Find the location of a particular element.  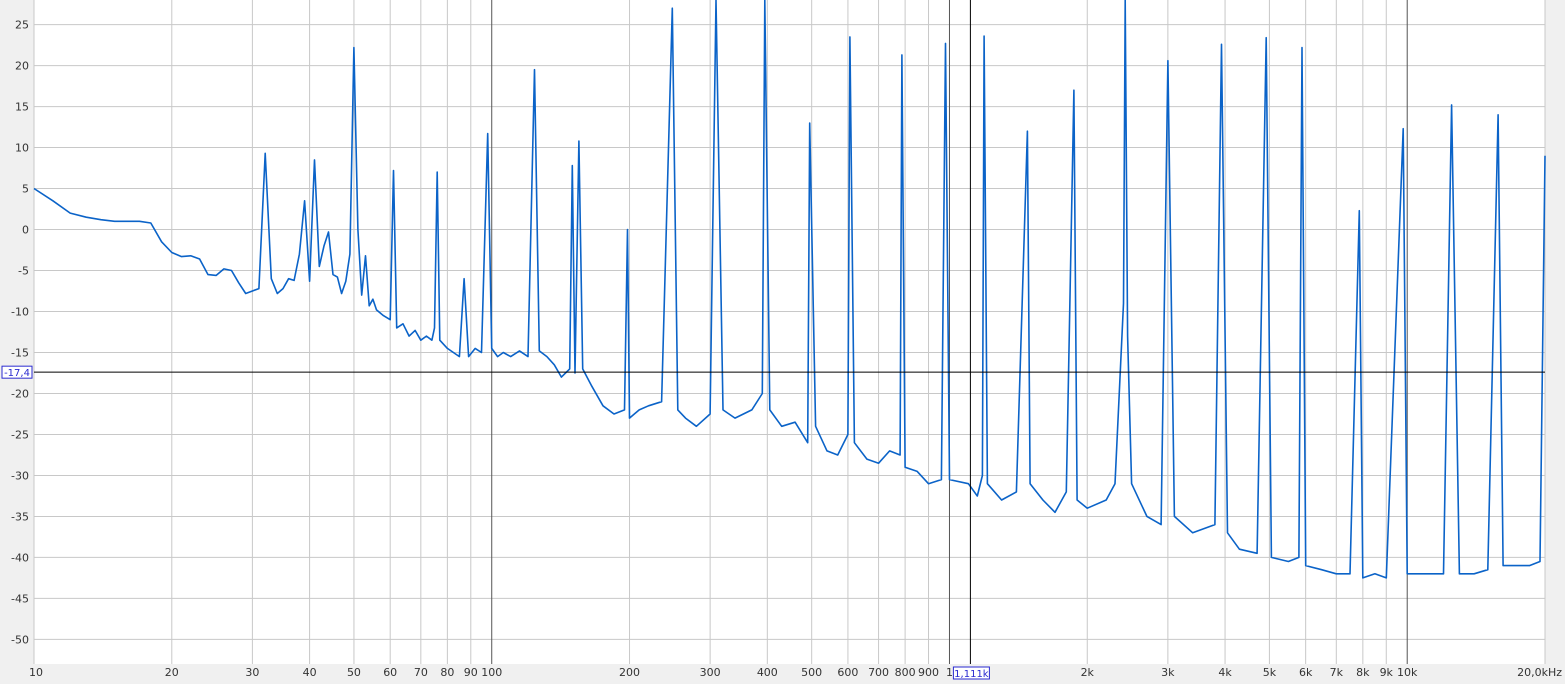

x-tick-label: 10 is located at coordinates (36, 672).